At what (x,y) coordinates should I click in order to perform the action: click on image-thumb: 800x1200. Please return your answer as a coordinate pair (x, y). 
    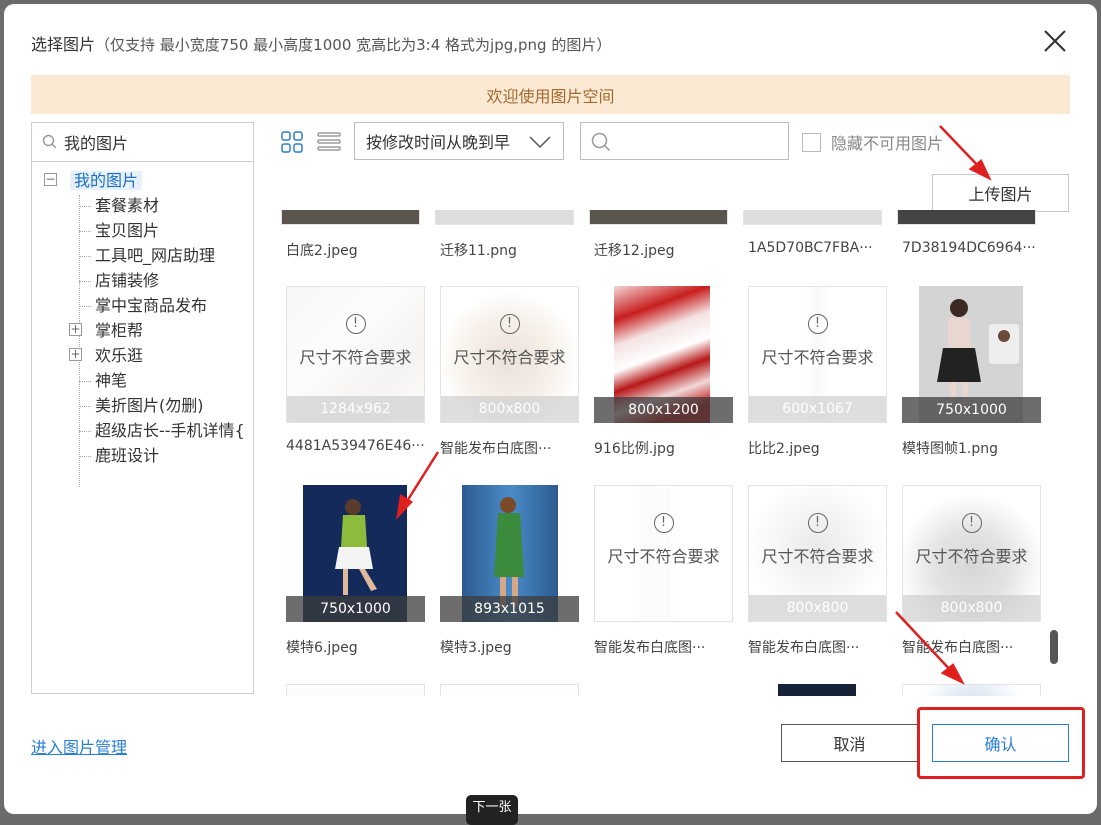
    Looking at the image, I should click on (663, 354).